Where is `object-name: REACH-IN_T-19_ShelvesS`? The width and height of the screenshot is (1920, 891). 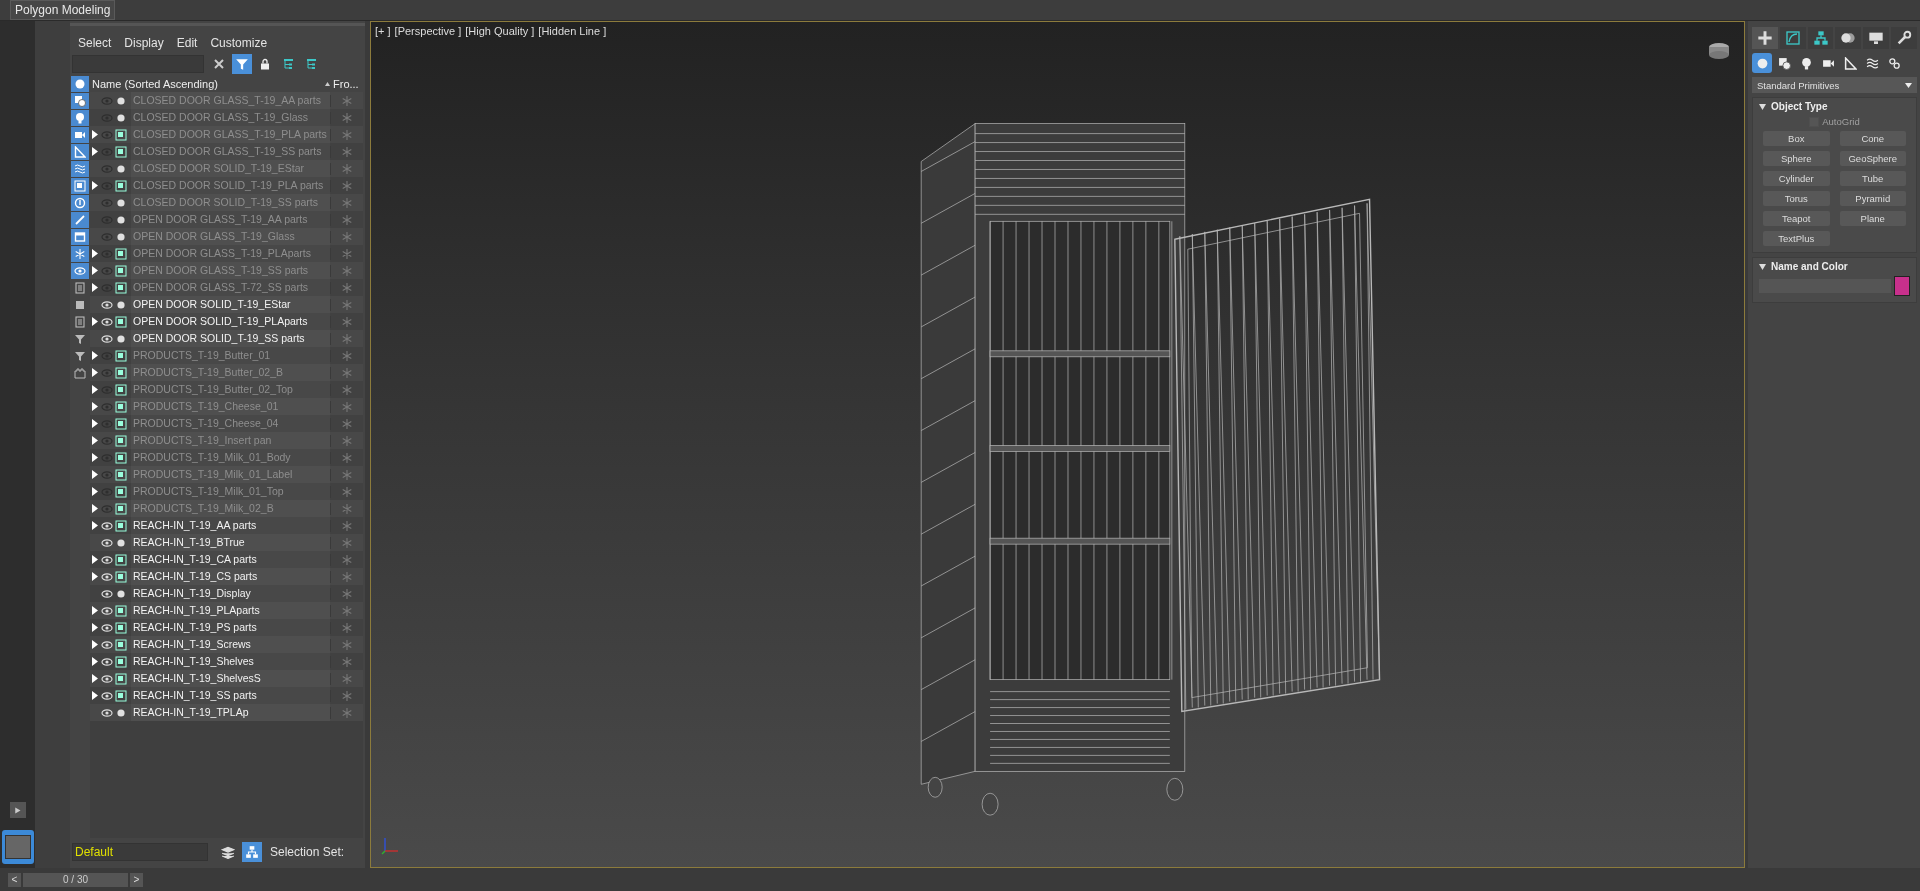
object-name: REACH-IN_T-19_ShelvesS is located at coordinates (230, 678).